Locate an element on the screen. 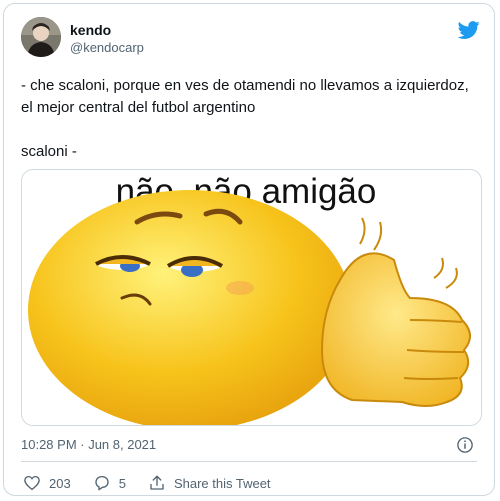 This screenshot has width=500, height=501. reply-button: 5 is located at coordinates (109, 483).